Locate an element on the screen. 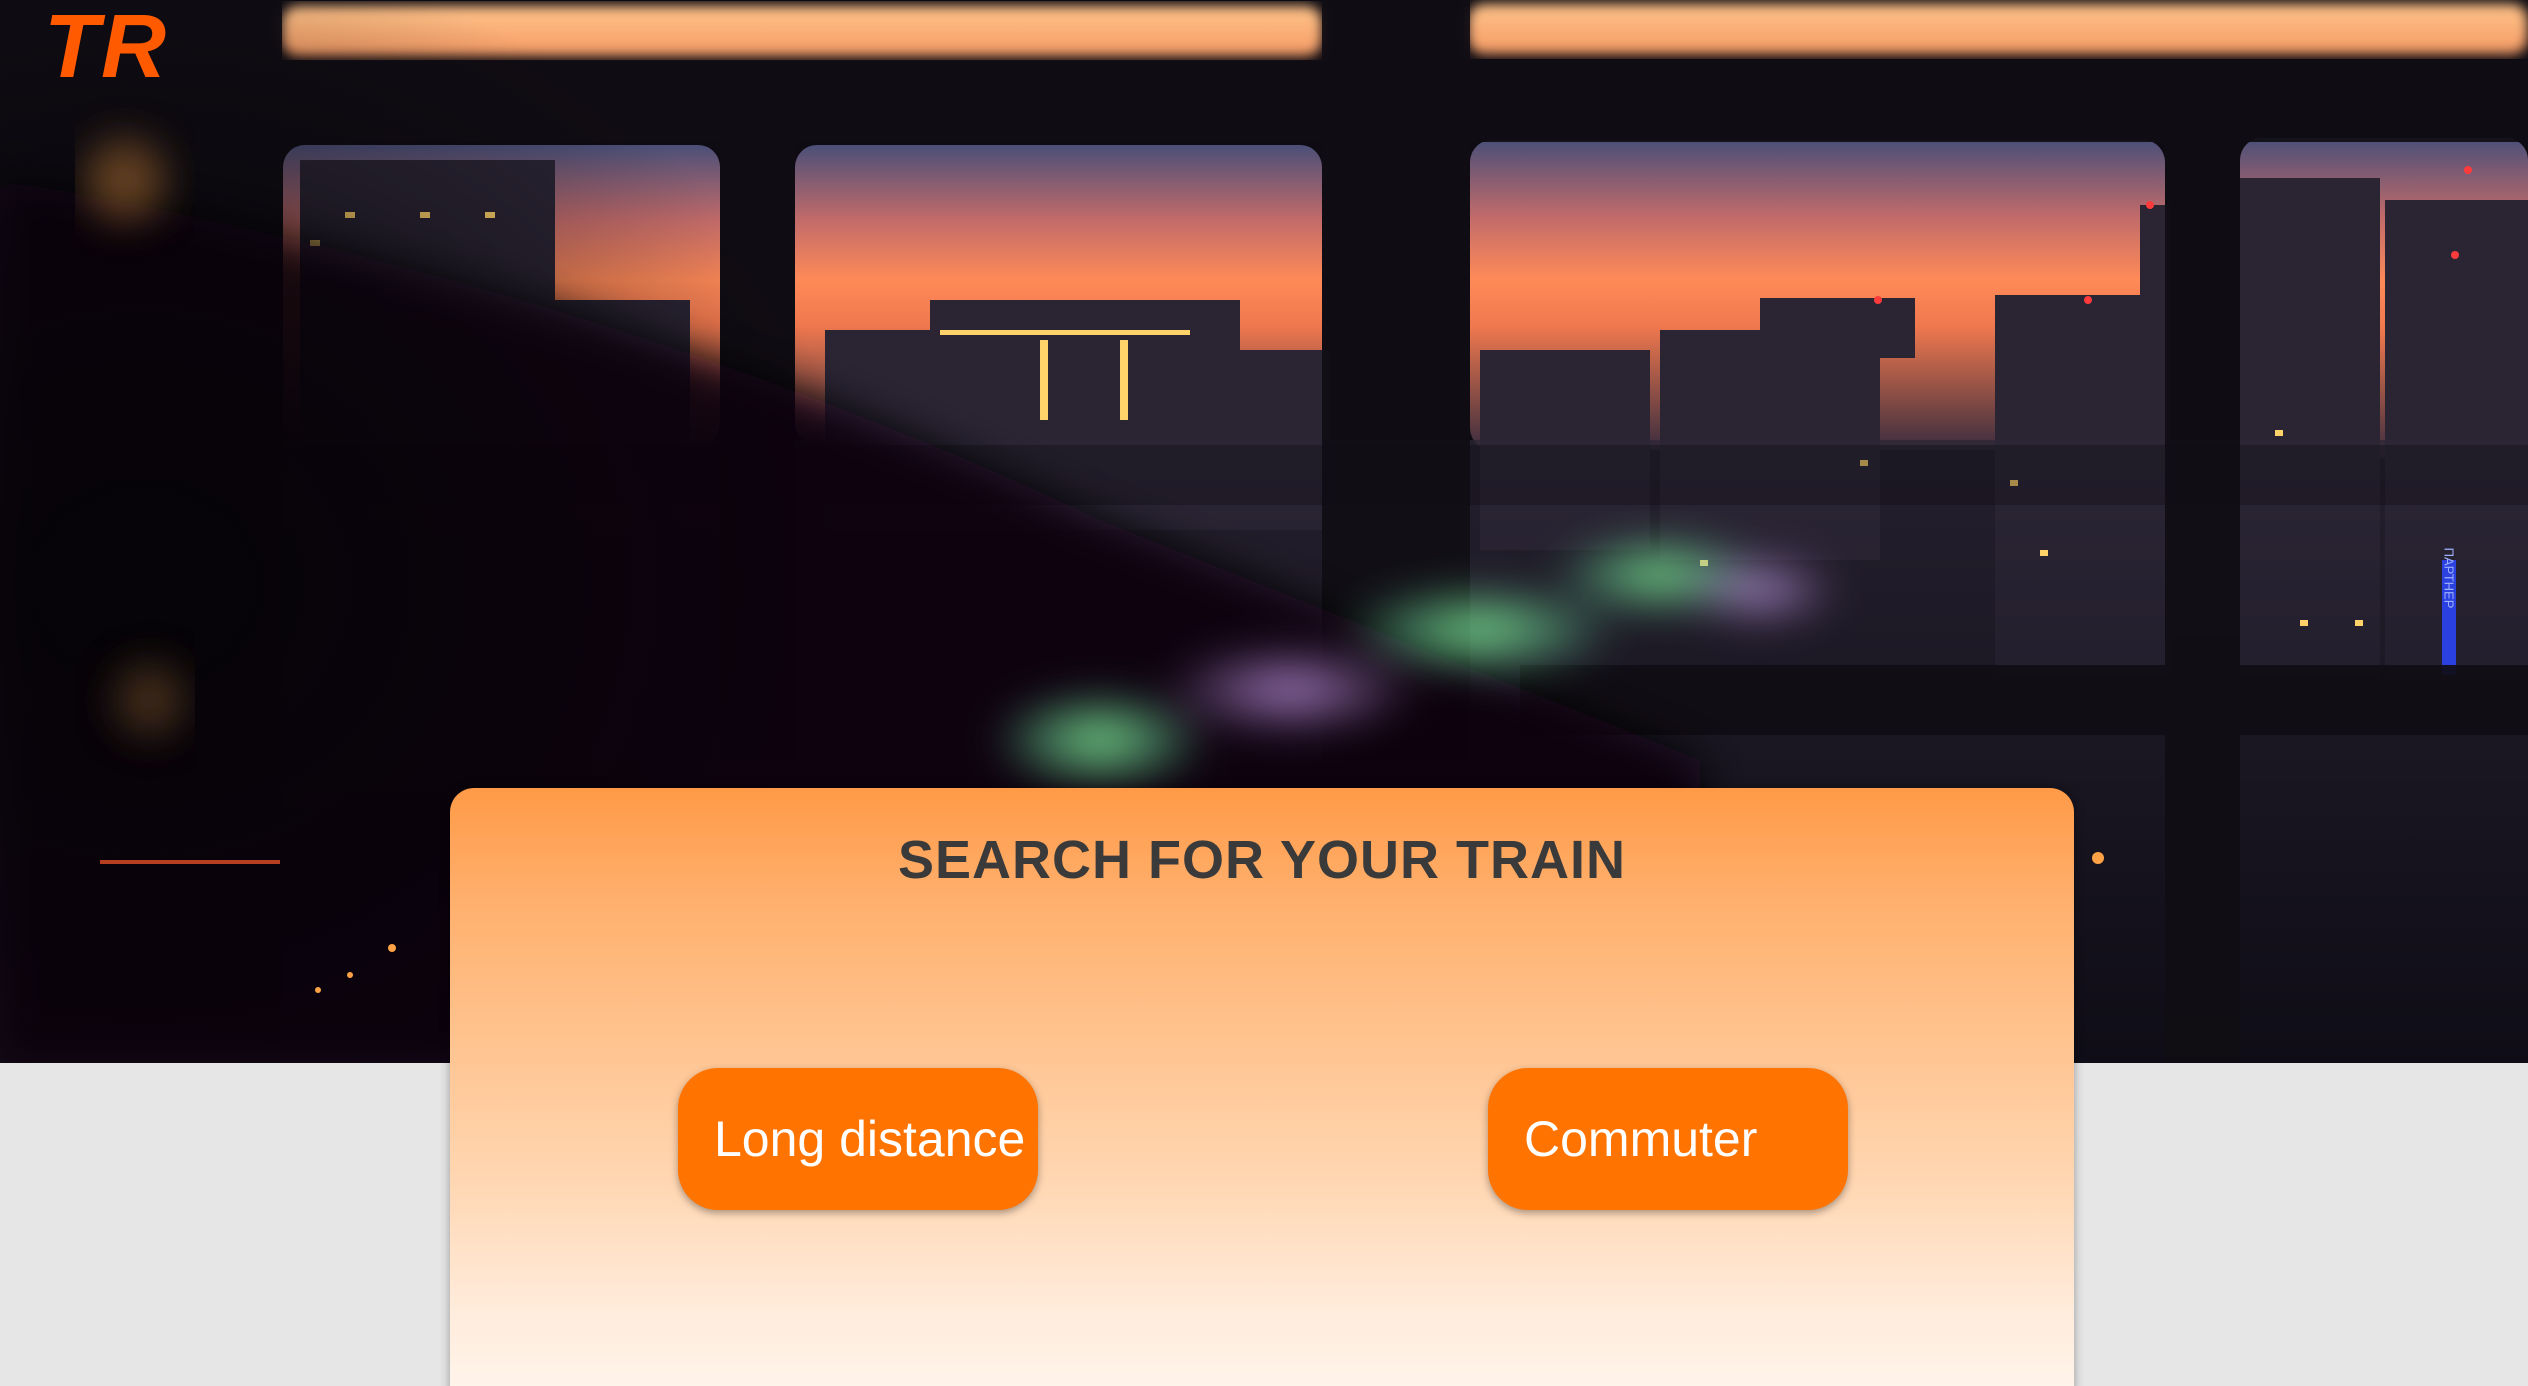 The image size is (2528, 1386). site-logo: TR is located at coordinates (106, 47).